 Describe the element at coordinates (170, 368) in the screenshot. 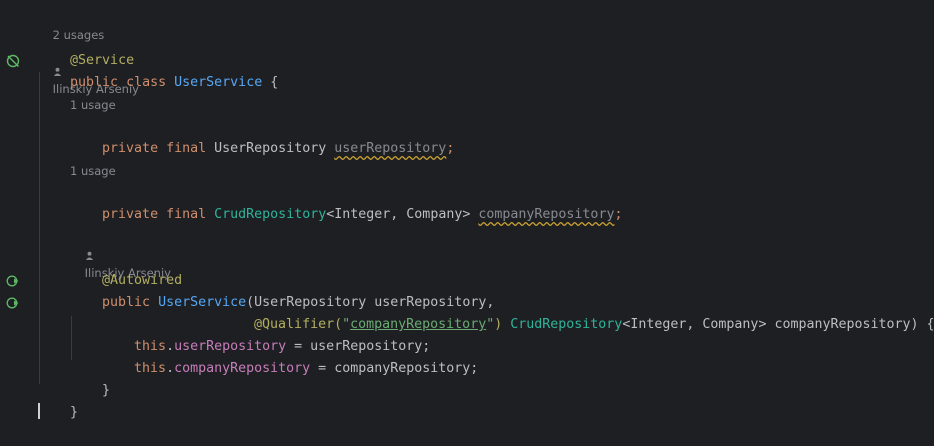

I see `punctuation: .` at that location.